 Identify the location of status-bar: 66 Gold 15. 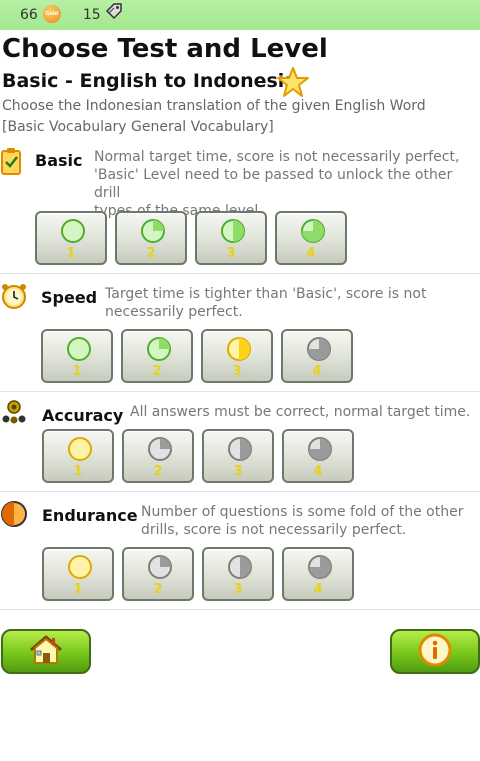
(240, 15).